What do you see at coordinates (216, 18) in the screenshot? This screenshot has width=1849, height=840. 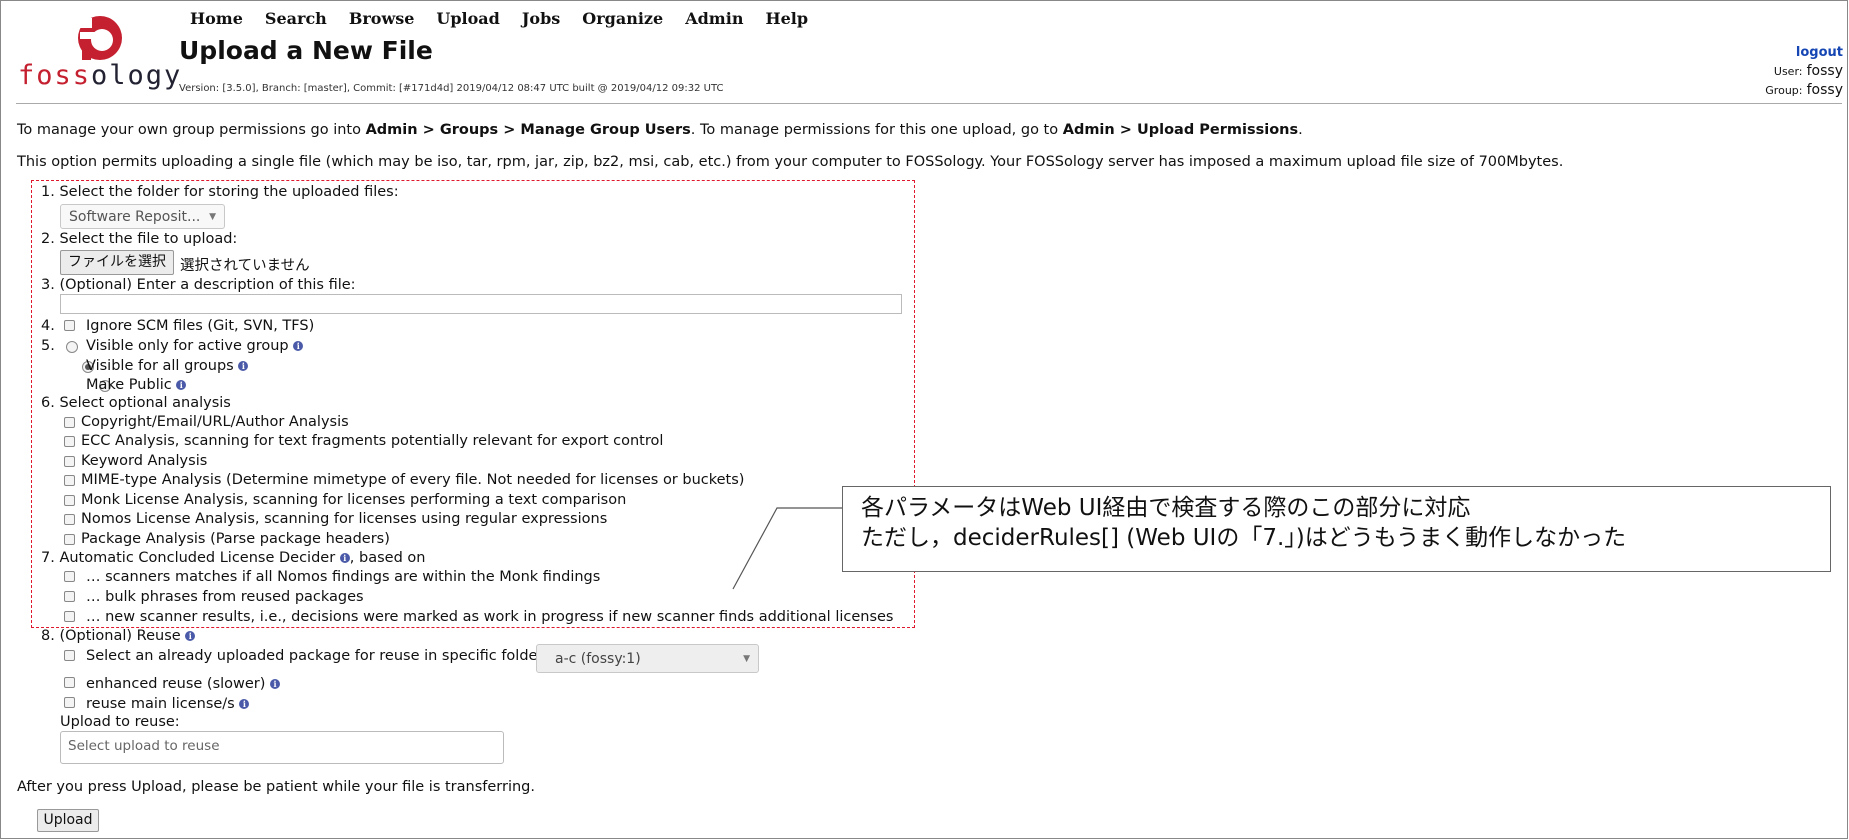 I see `nav-home: Home` at bounding box center [216, 18].